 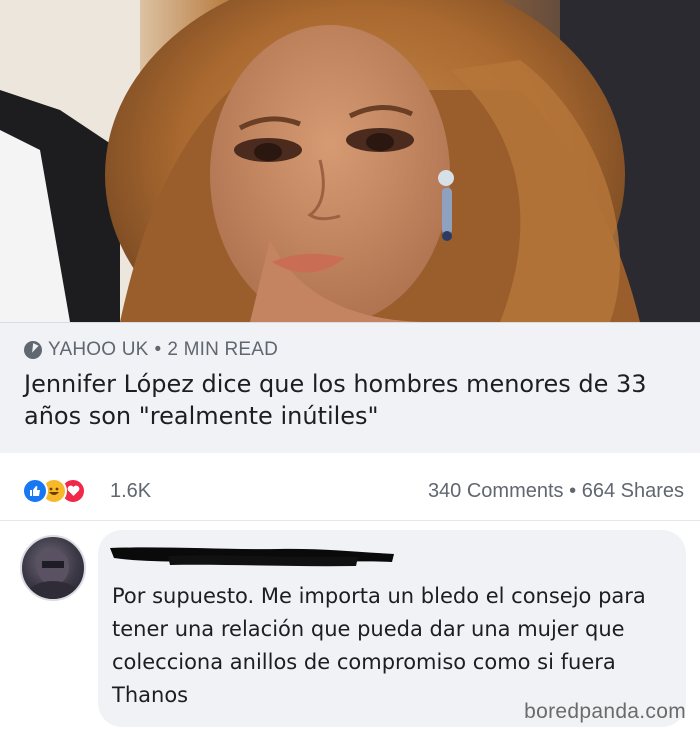 I want to click on divider, so click(x=350, y=520).